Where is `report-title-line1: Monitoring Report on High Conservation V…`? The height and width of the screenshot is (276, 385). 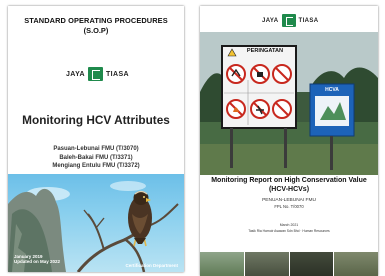
report-title-line1: Monitoring Report on High Conservation V… is located at coordinates (289, 180).